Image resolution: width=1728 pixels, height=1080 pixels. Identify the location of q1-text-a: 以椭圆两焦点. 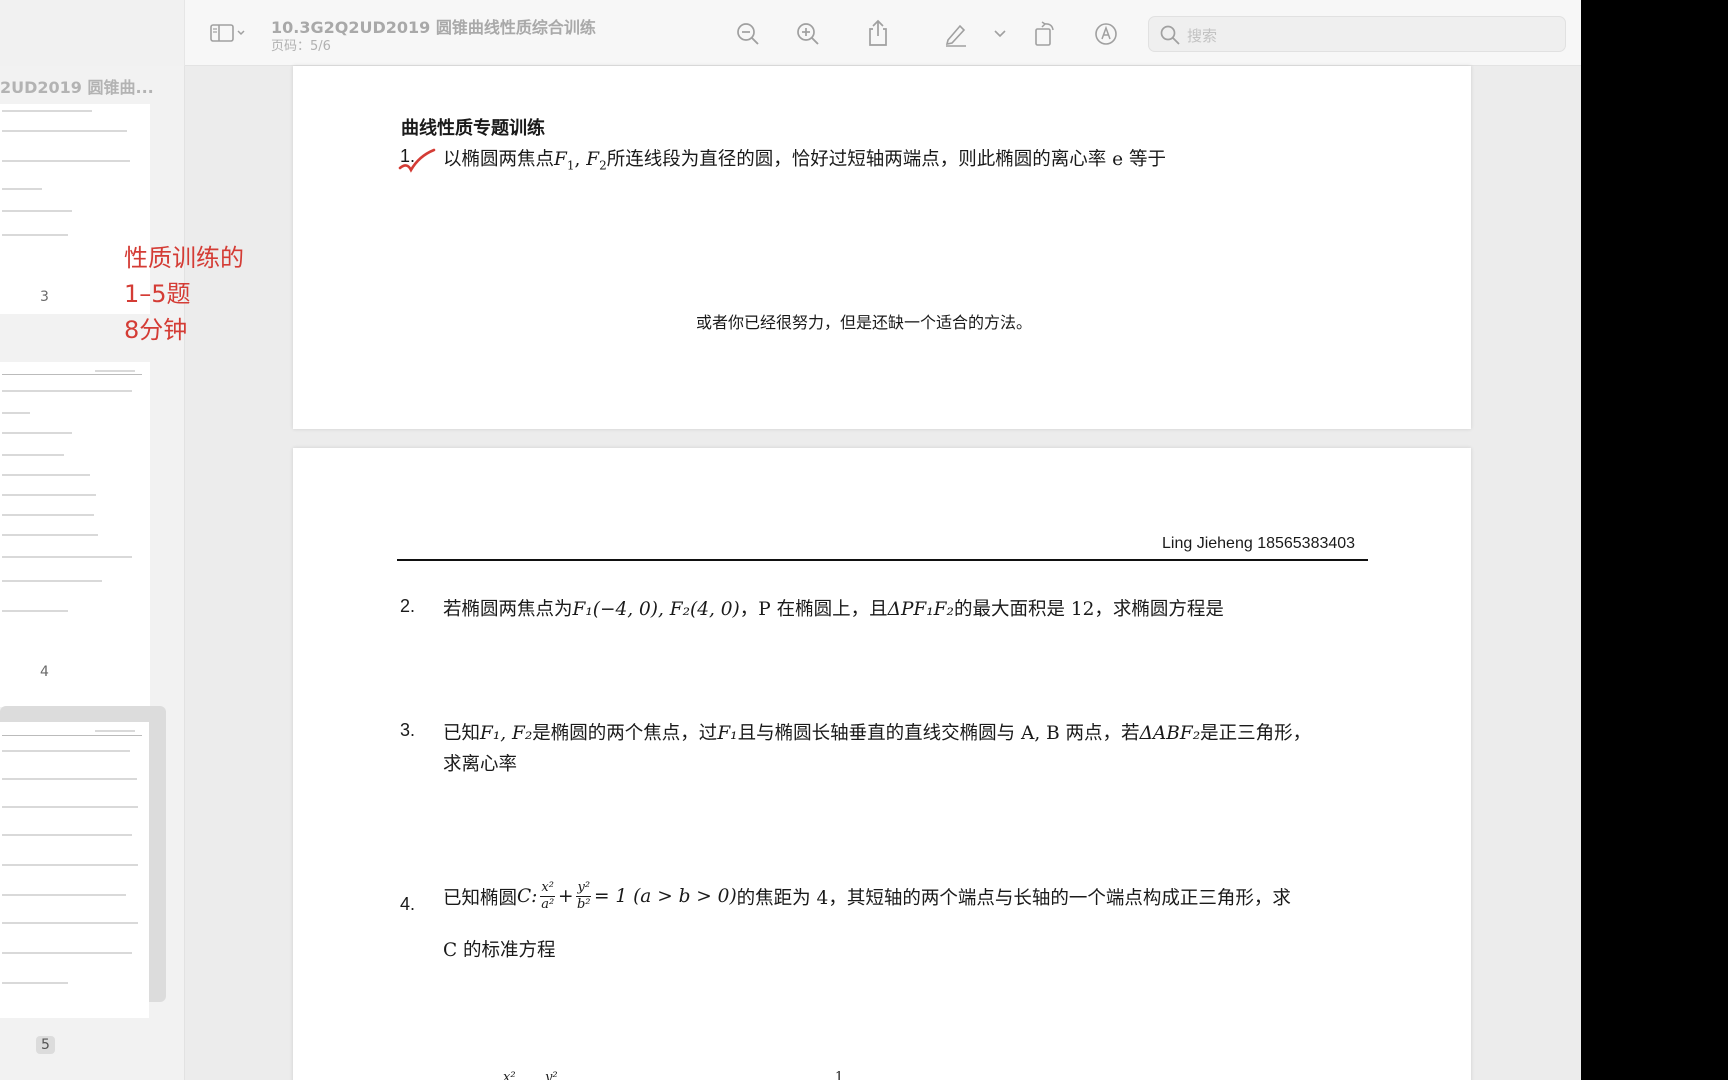
(499, 159).